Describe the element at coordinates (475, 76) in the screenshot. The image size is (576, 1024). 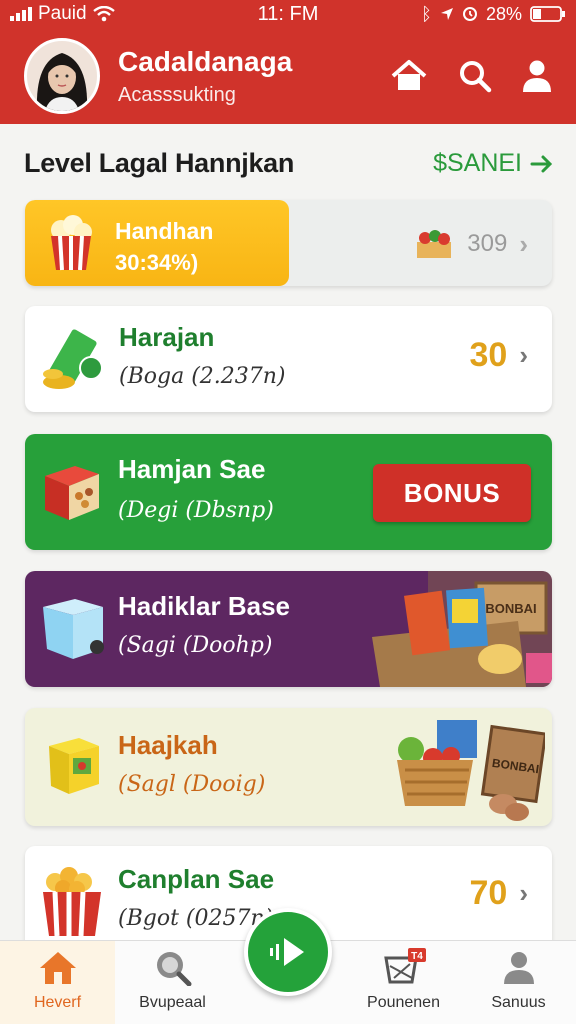
I see `search-icon` at that location.